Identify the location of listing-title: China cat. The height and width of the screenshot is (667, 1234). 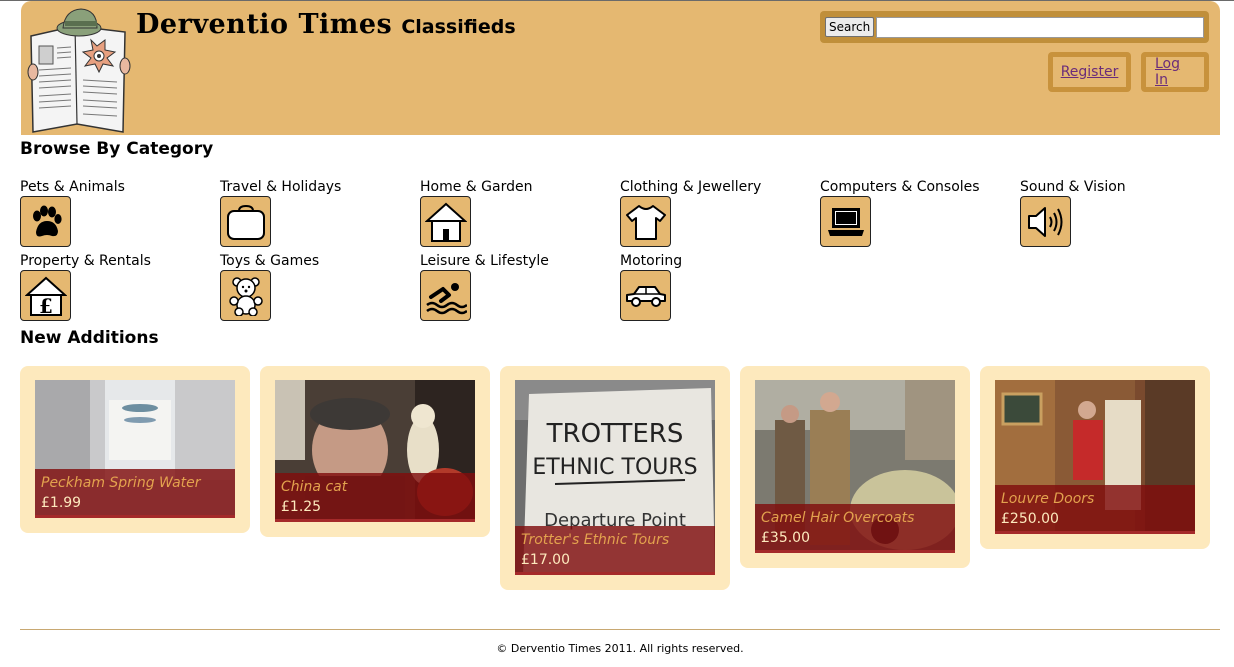
(375, 487).